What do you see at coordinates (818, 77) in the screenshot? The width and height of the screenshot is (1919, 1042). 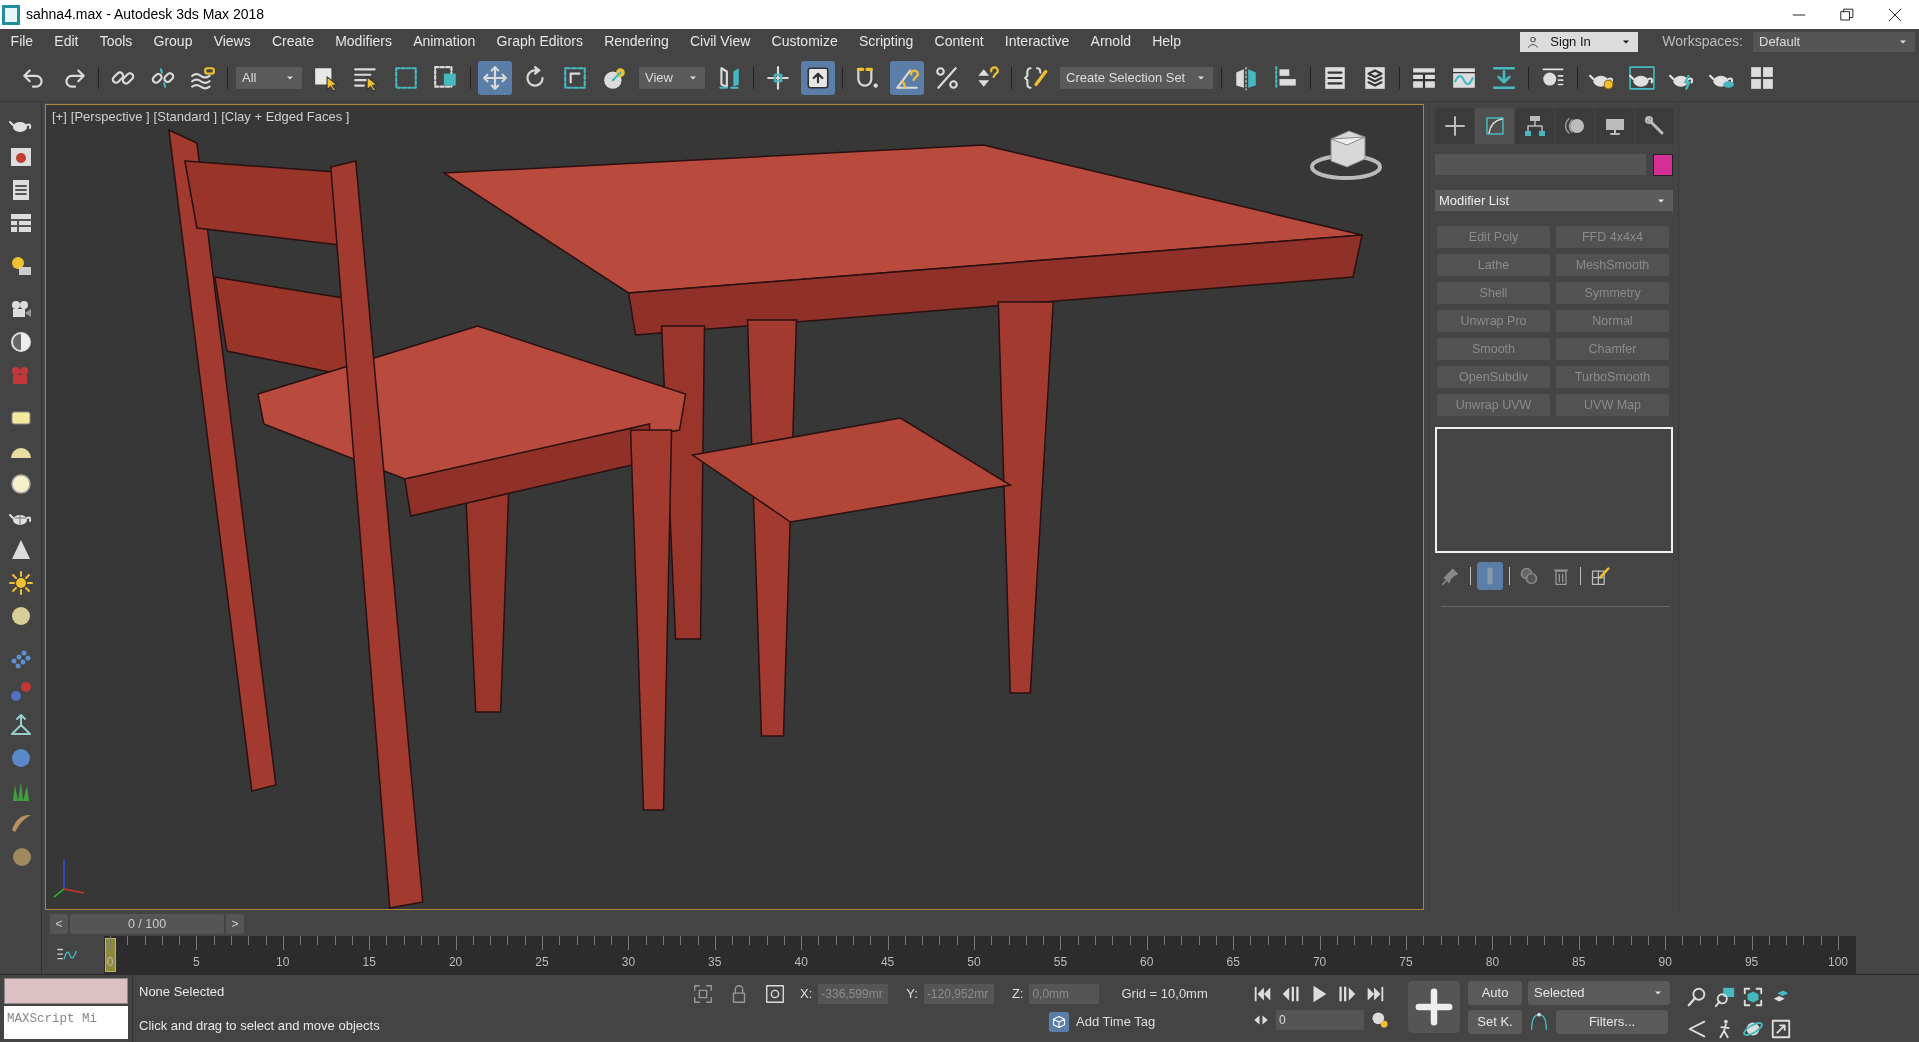 I see `up-arrow-box-icon` at bounding box center [818, 77].